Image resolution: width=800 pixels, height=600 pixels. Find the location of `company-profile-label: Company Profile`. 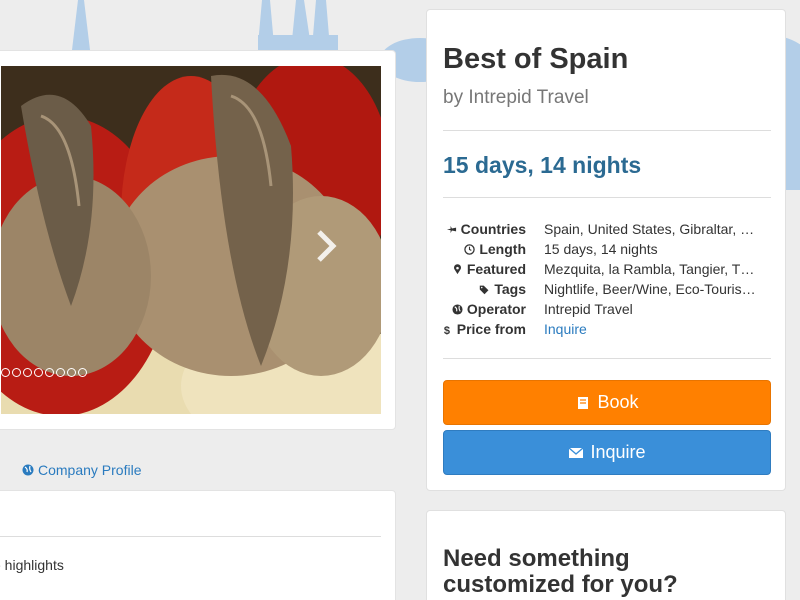

company-profile-label: Company Profile is located at coordinates (90, 470).